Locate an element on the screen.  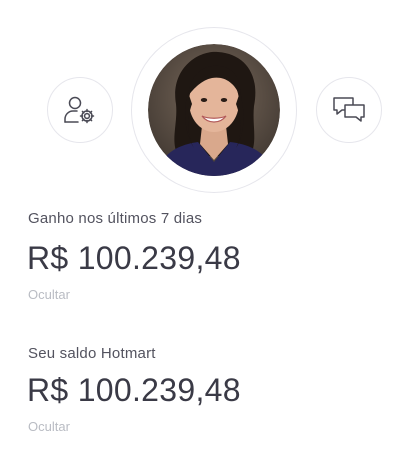
avatar is located at coordinates (214, 110).